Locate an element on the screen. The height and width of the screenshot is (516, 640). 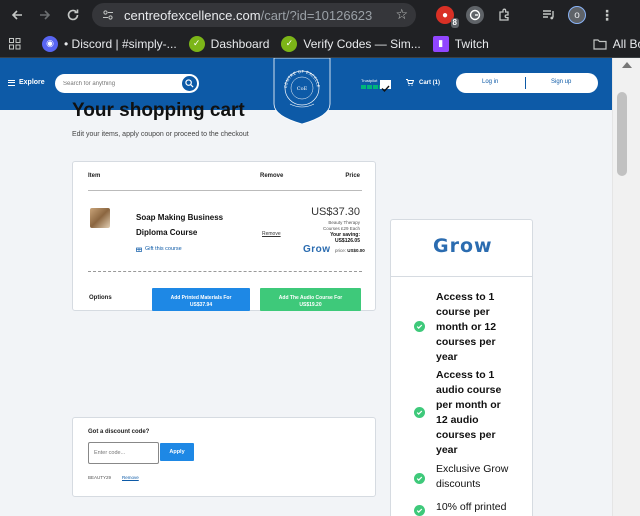
chrome-menu-button: ⋮ is located at coordinates (607, 15).